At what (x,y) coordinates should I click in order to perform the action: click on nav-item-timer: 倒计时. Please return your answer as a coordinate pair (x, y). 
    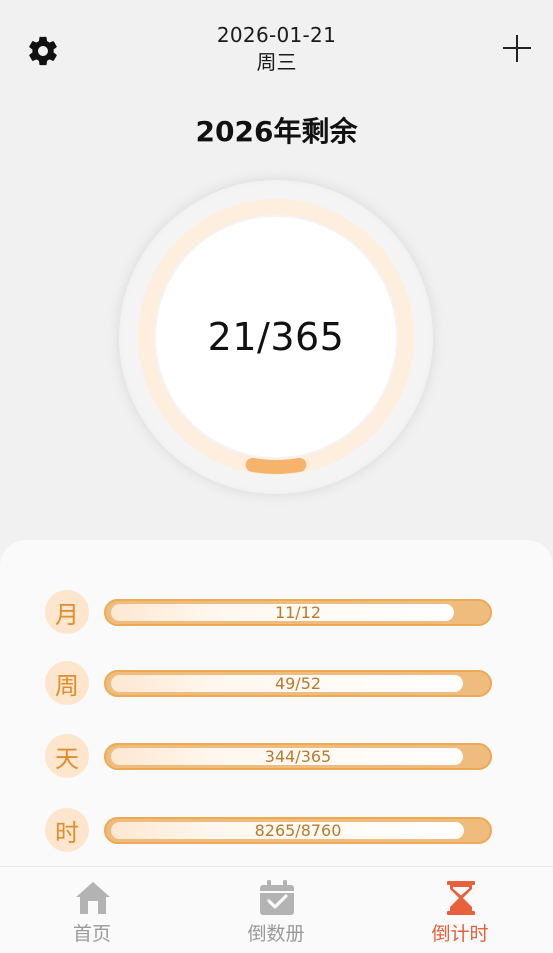
    Looking at the image, I should click on (460, 910).